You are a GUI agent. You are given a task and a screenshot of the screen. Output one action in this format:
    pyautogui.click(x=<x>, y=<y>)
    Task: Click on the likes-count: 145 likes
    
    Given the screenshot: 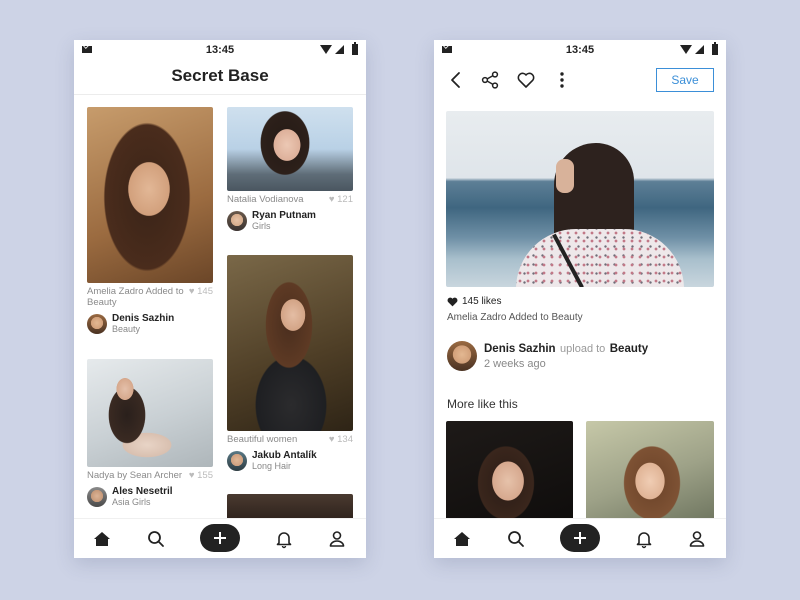 What is the action you would take?
    pyautogui.click(x=474, y=301)
    